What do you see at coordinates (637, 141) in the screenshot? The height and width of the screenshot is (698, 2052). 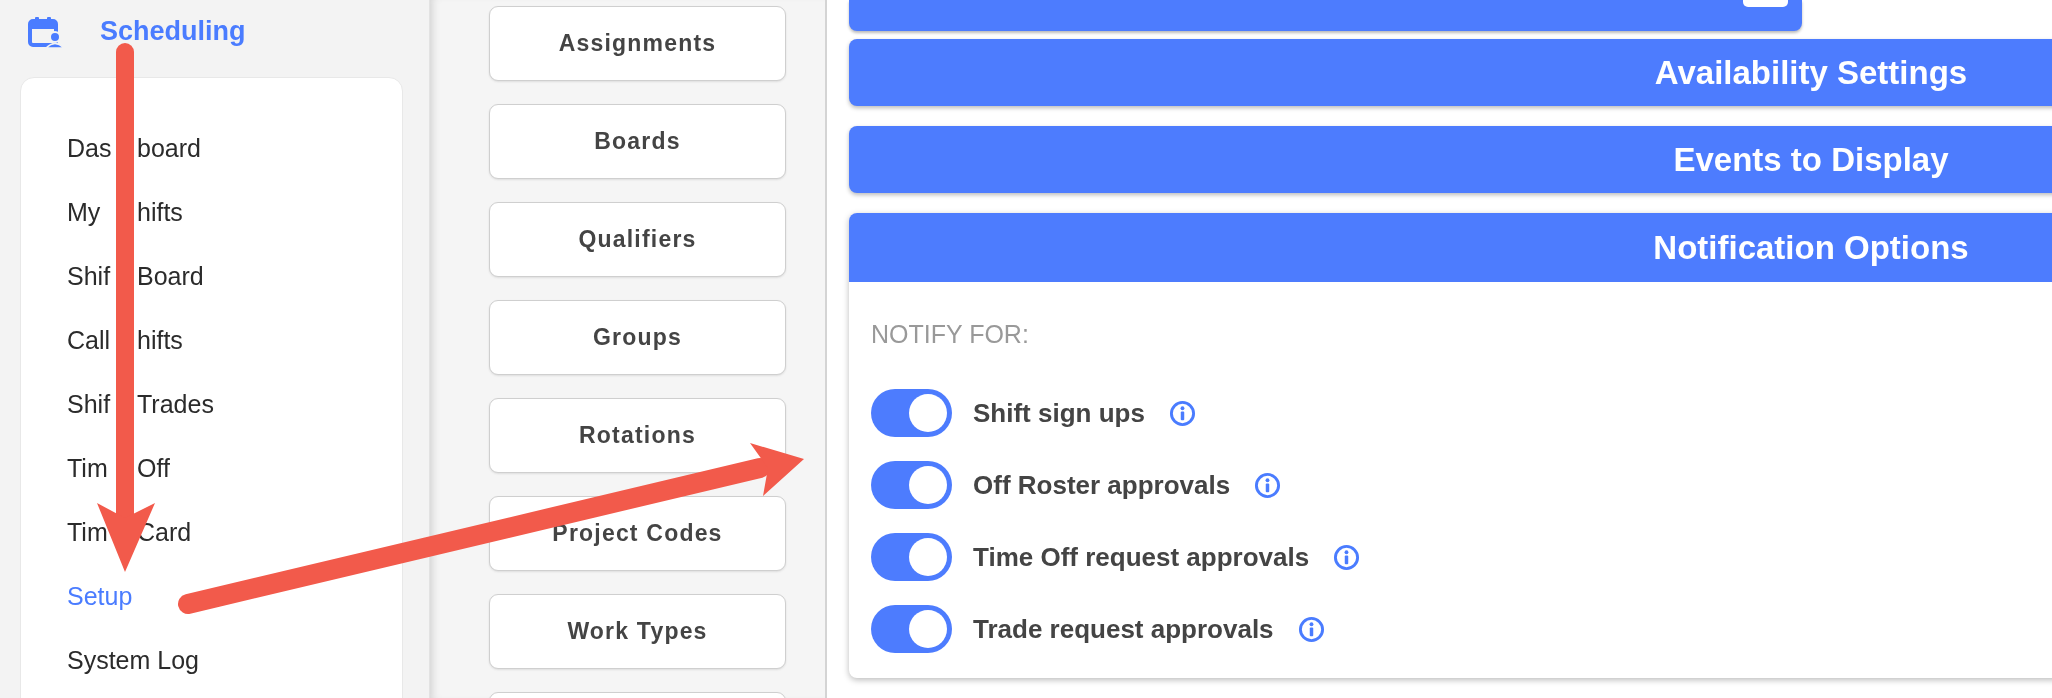 I see `menu-button: Boards` at bounding box center [637, 141].